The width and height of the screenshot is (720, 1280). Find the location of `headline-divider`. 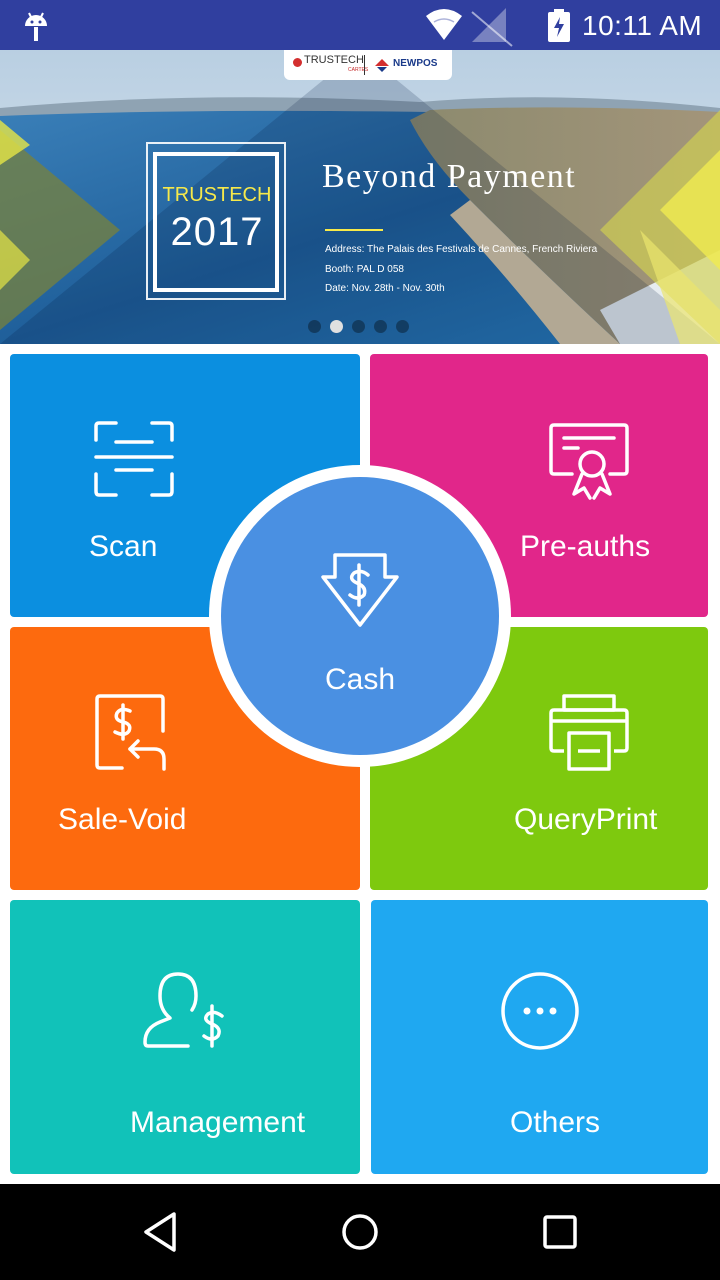

headline-divider is located at coordinates (354, 230).